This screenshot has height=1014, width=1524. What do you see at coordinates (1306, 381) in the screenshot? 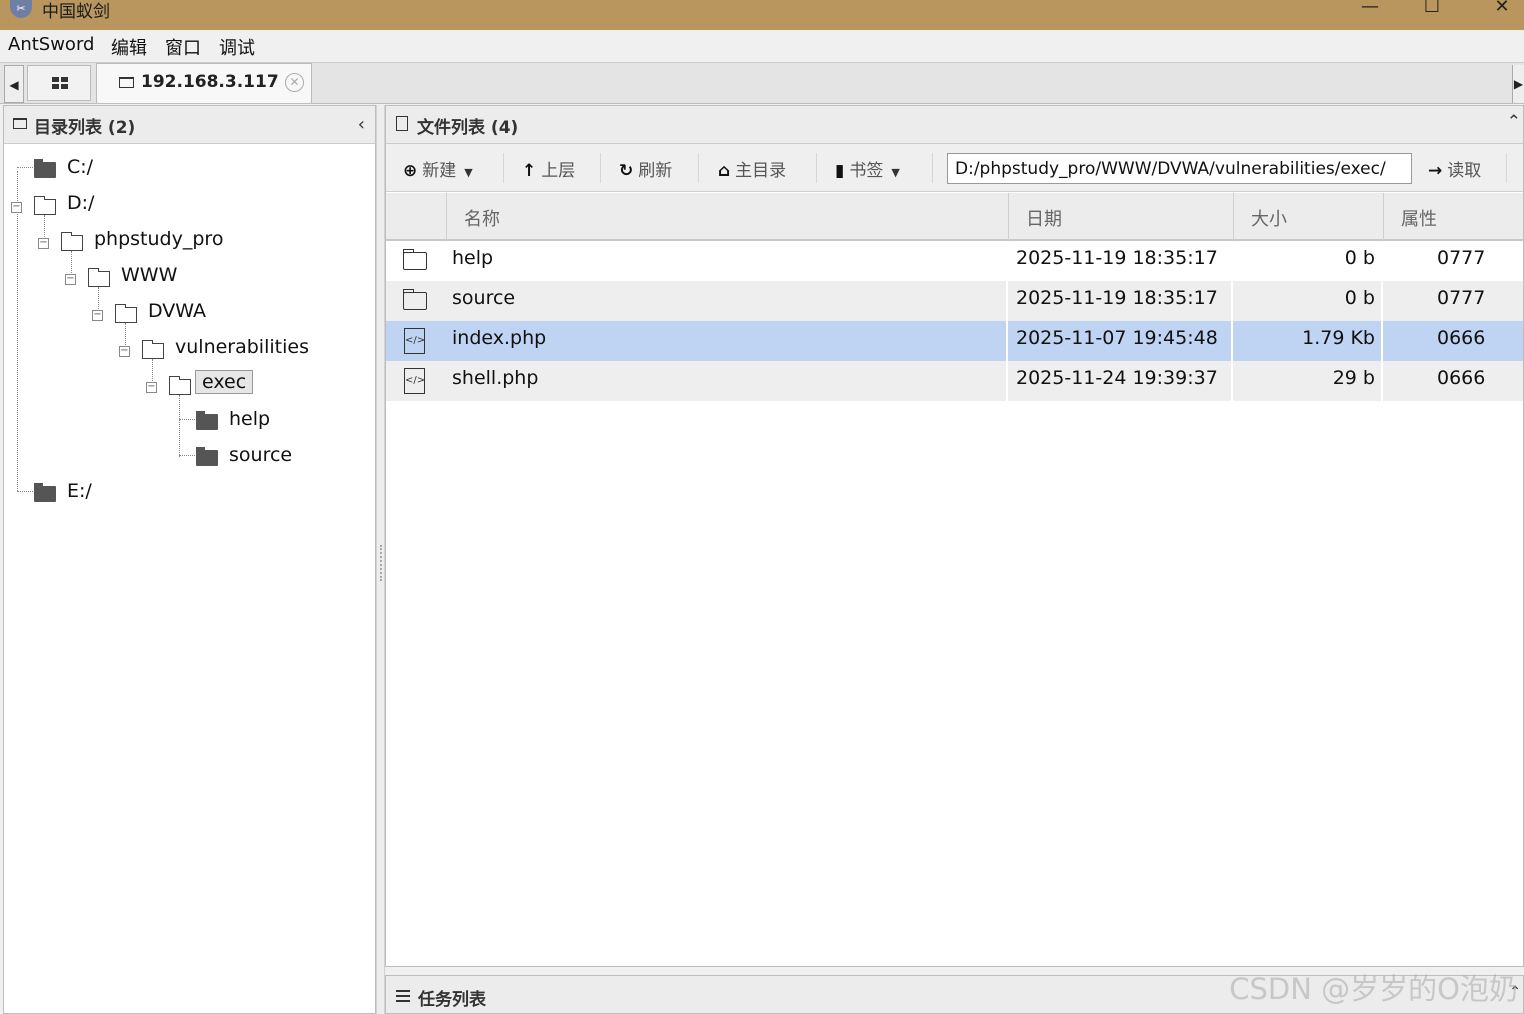
I see `file-size: 29 b` at bounding box center [1306, 381].